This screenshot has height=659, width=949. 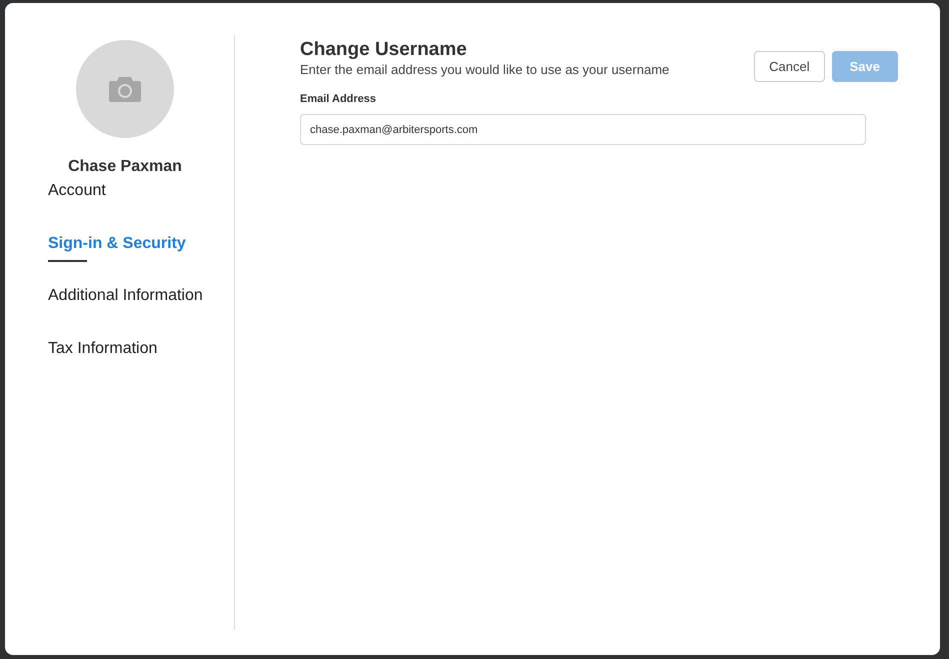 What do you see at coordinates (141, 313) in the screenshot?
I see `nav-tab: Additional Information` at bounding box center [141, 313].